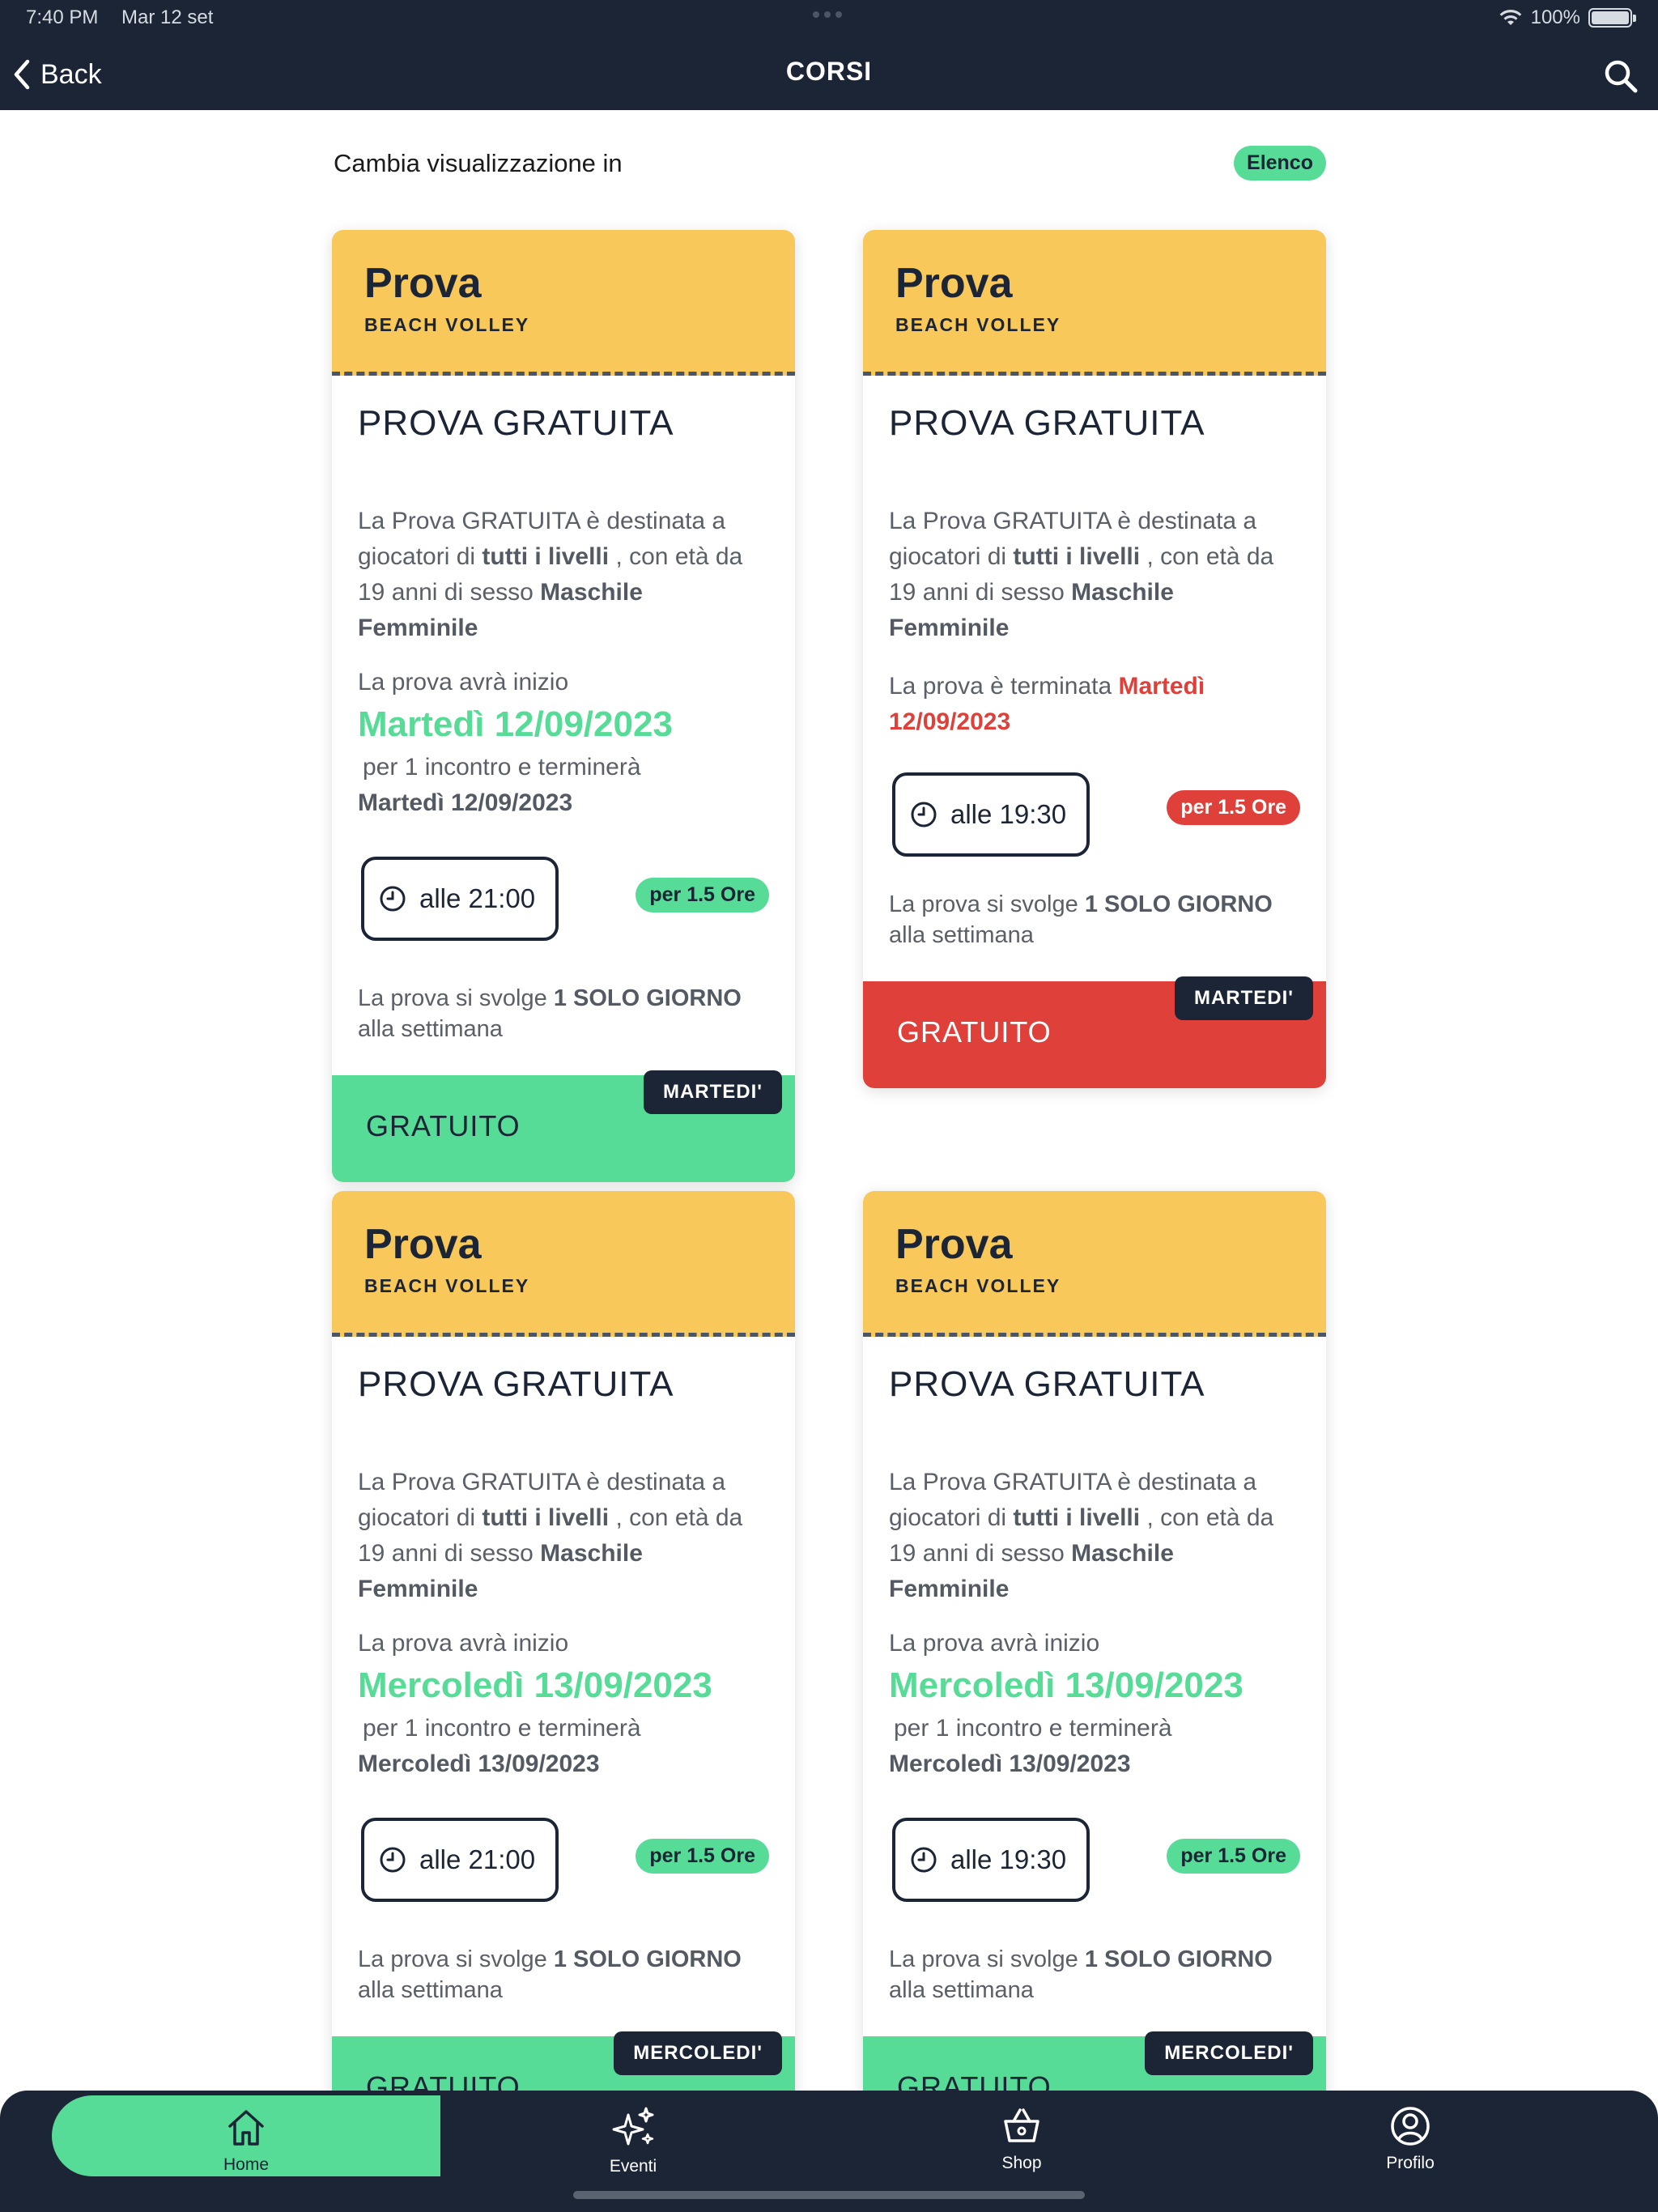  Describe the element at coordinates (515, 724) in the screenshot. I see `start-date: Martedì 12/09/2023` at that location.